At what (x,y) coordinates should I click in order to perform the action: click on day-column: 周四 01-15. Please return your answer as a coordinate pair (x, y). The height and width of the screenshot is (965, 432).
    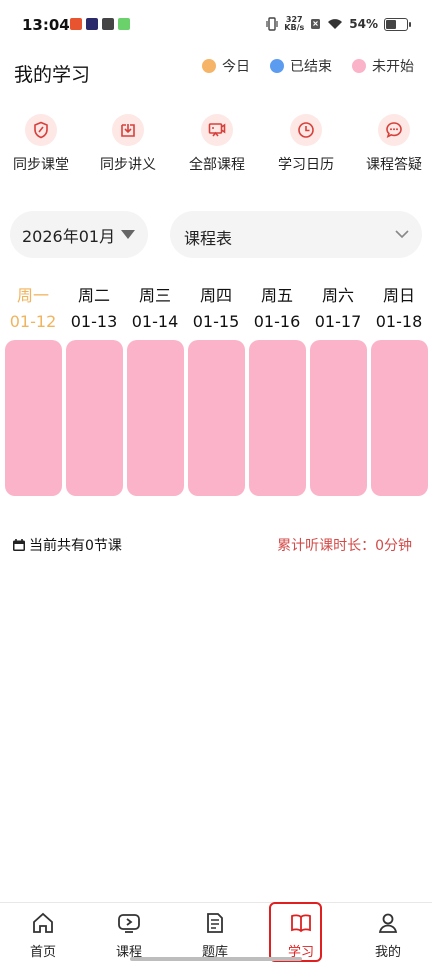
    Looking at the image, I should click on (216, 306).